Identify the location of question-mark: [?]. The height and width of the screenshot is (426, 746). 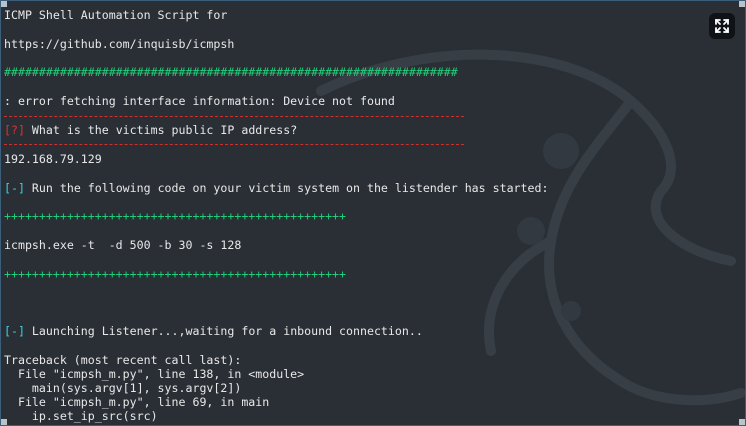
(14, 130).